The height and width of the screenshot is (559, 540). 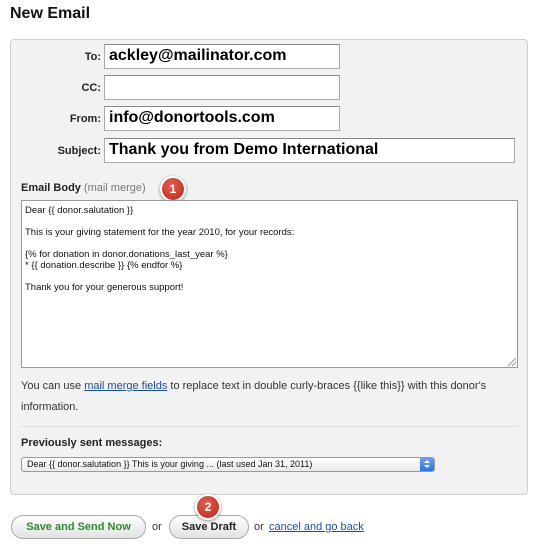 What do you see at coordinates (114, 188) in the screenshot?
I see `mail-merge-sublabel: (mail merge)` at bounding box center [114, 188].